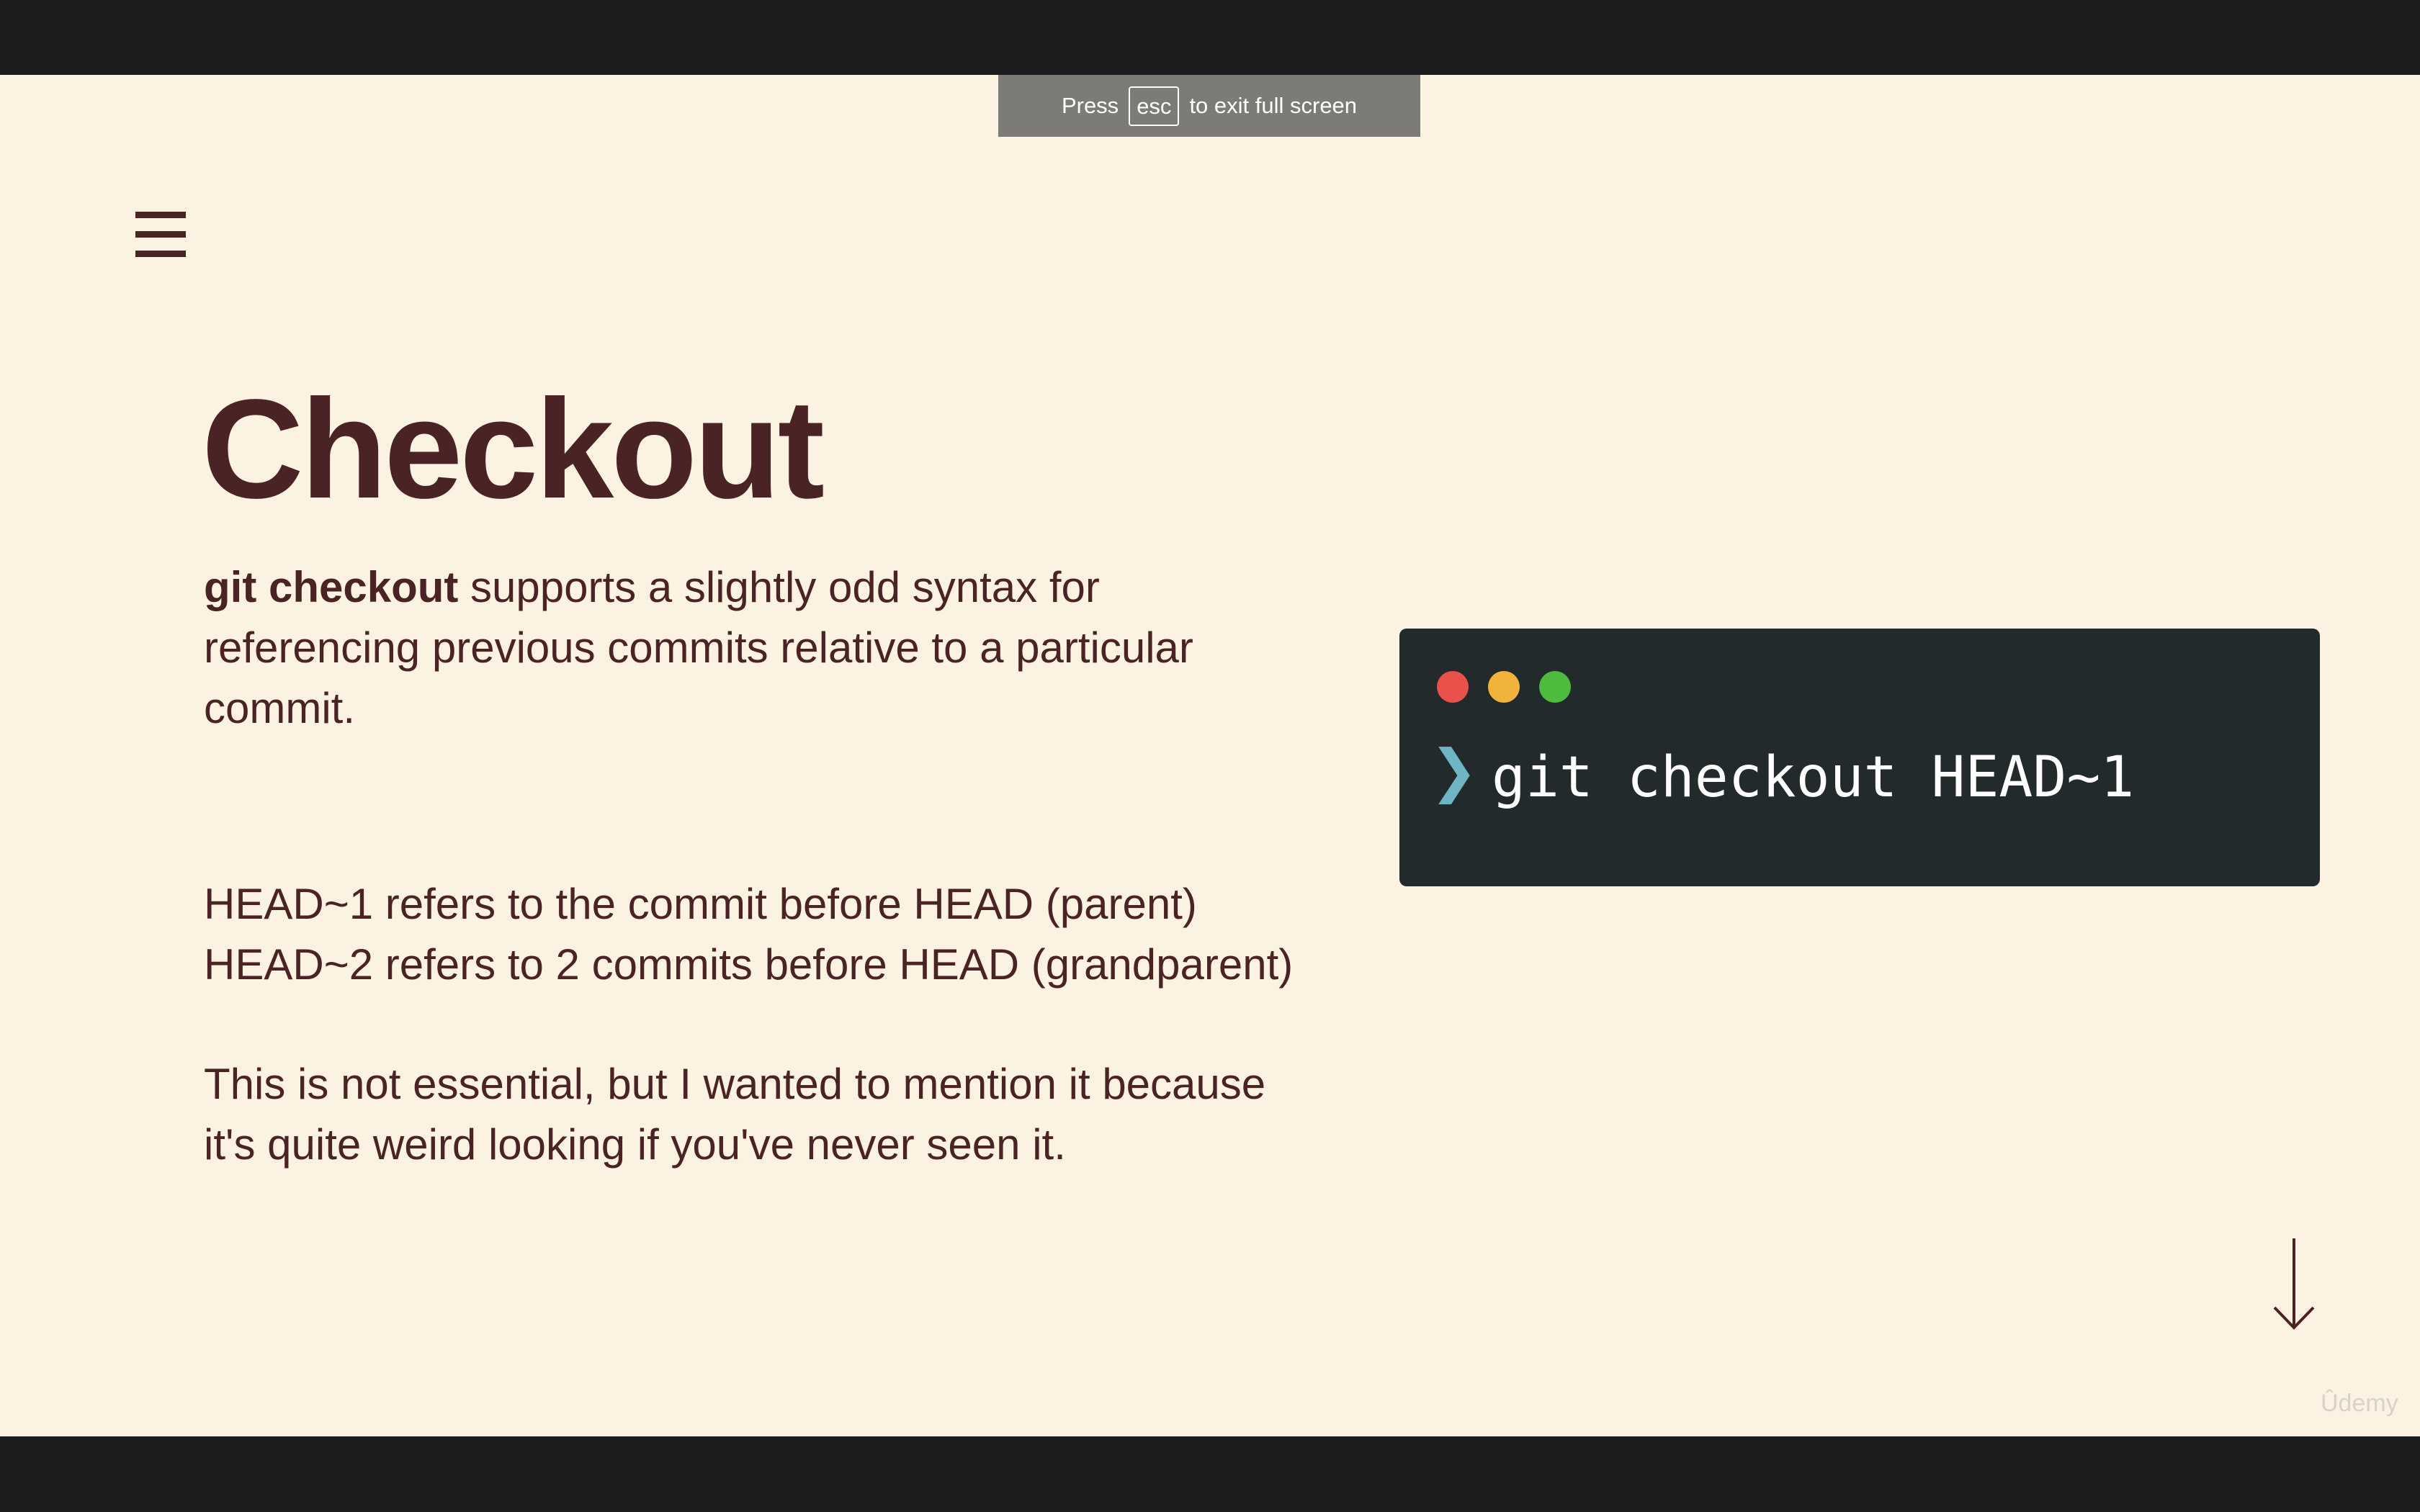 Image resolution: width=2420 pixels, height=1512 pixels. What do you see at coordinates (160, 254) in the screenshot?
I see `menu-bar-bottom` at bounding box center [160, 254].